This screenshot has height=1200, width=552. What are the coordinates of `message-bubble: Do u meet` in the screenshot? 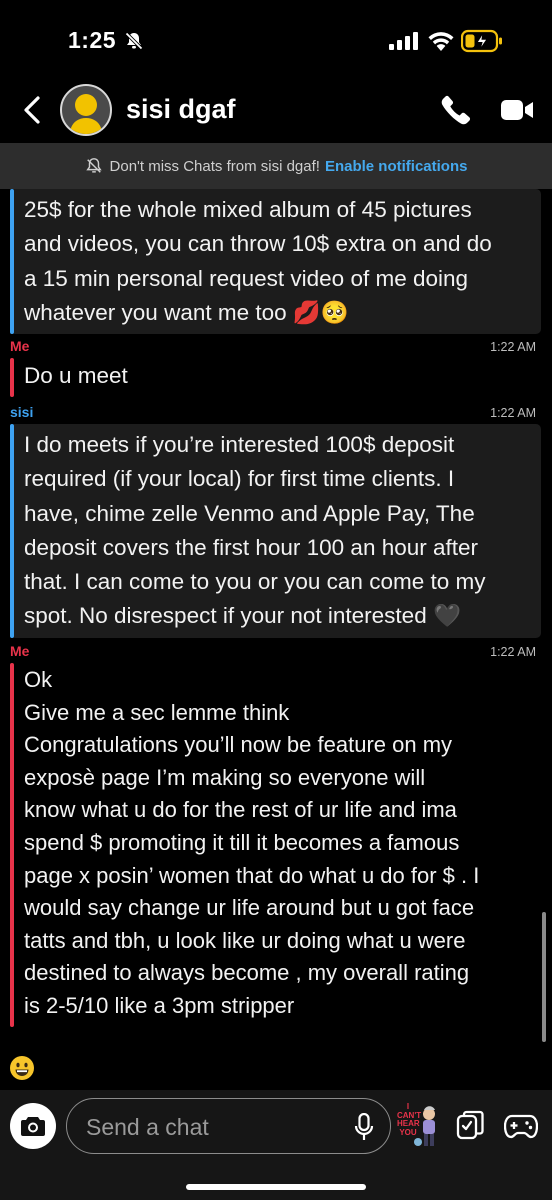 It's located at (275, 378).